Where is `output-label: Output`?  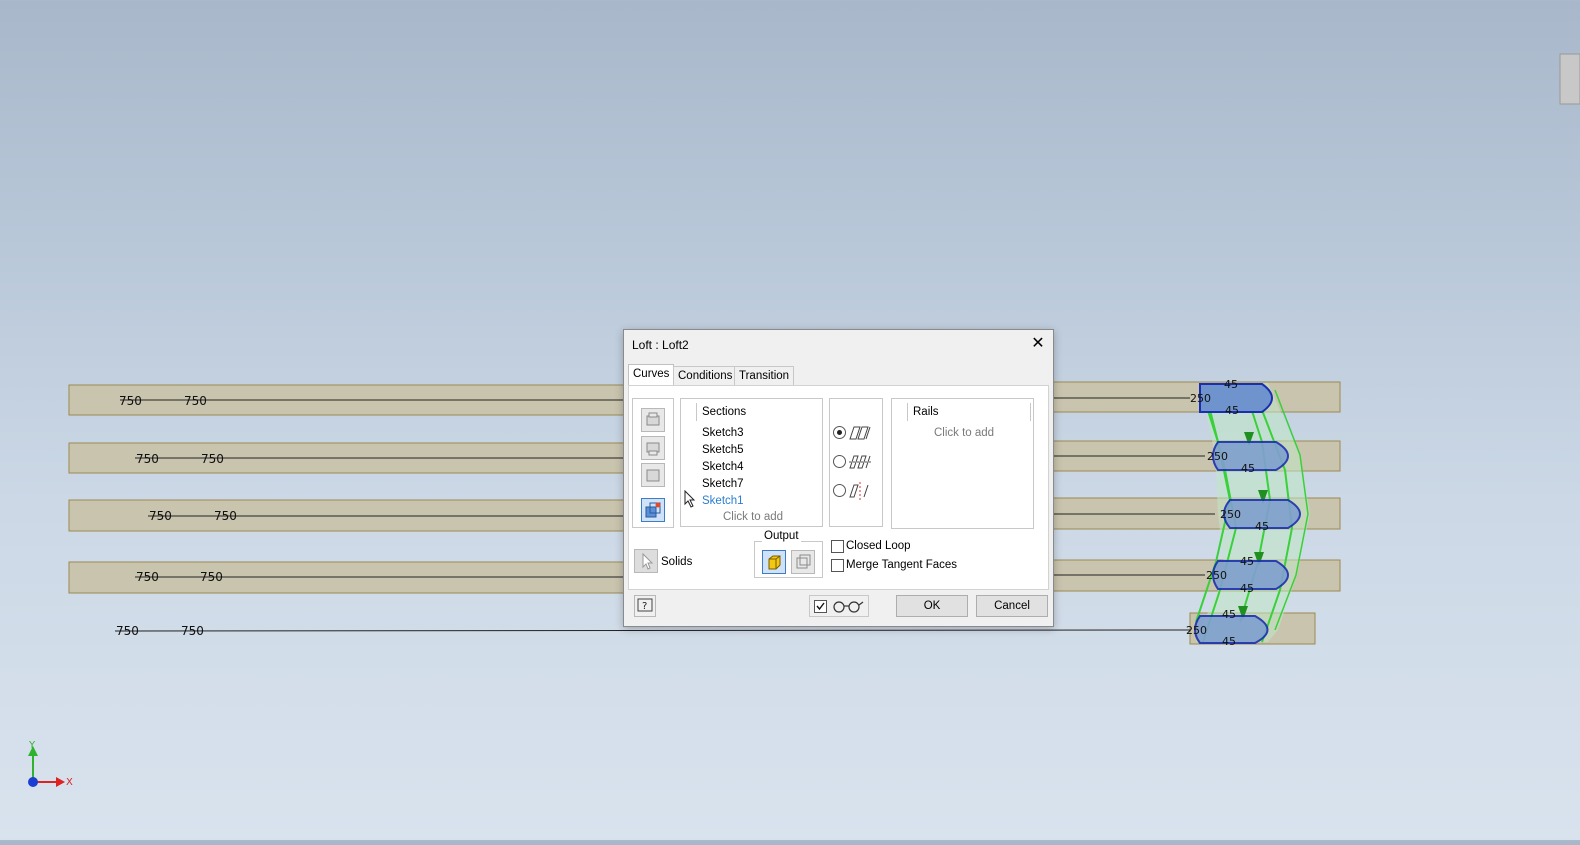 output-label: Output is located at coordinates (781, 536).